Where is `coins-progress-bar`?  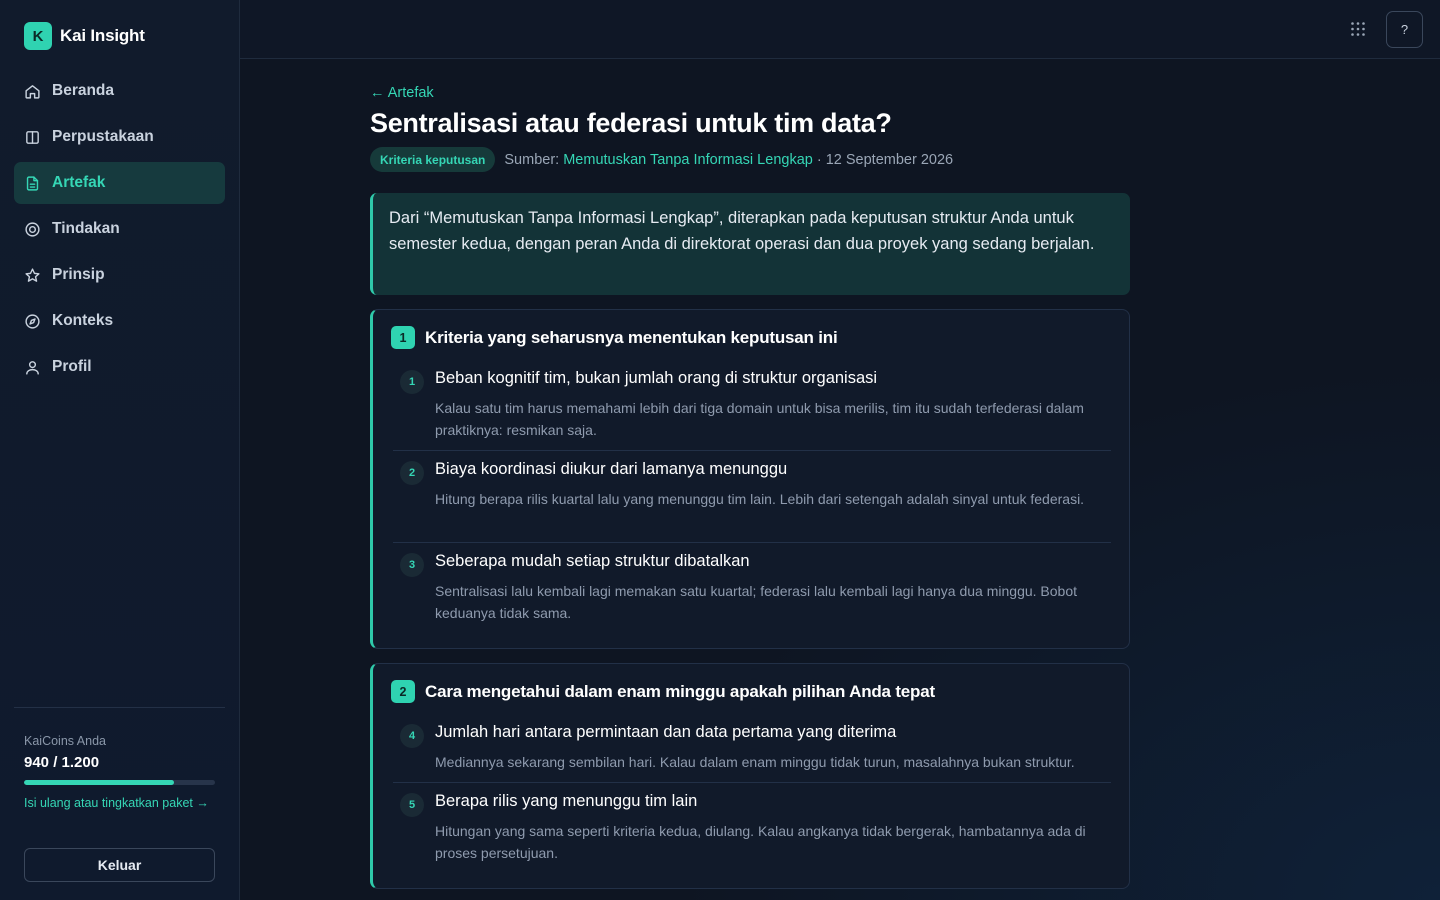 coins-progress-bar is located at coordinates (119, 782).